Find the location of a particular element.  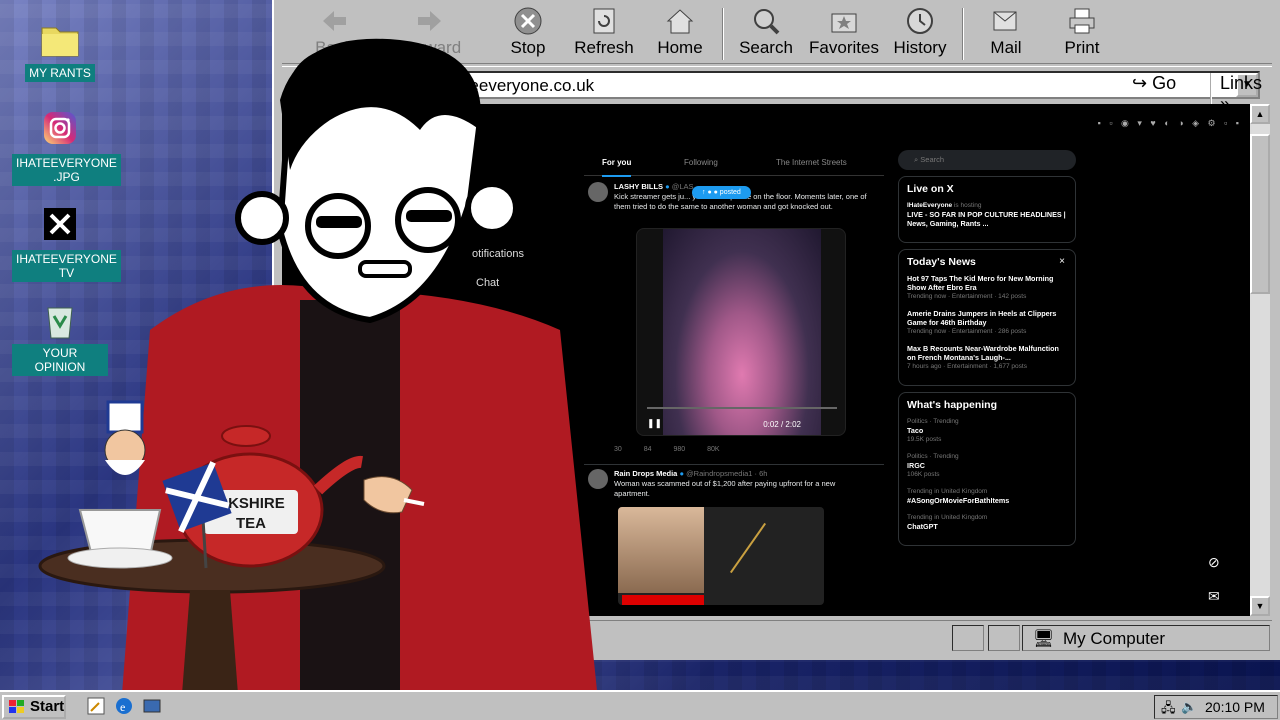

video-progress is located at coordinates (742, 408).